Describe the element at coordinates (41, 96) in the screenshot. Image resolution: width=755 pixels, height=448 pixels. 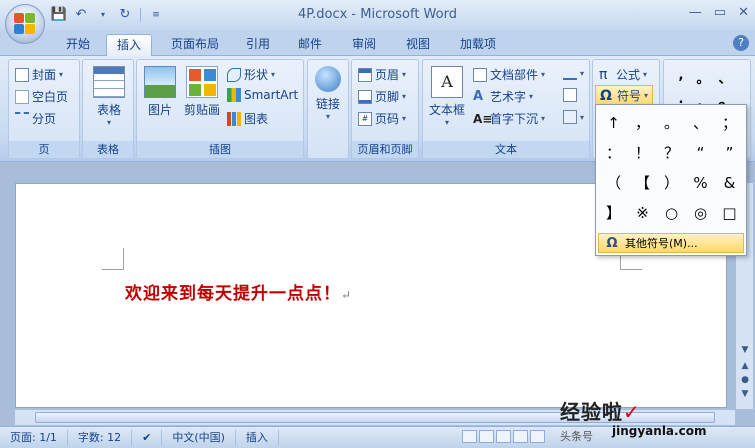
I see `blank-page-button: 空白页` at that location.